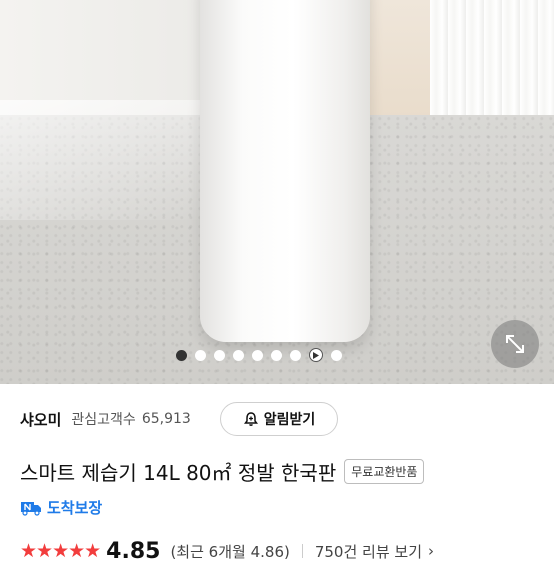  I want to click on product-title-row: 스마트 제습기 14L 80㎡ 정발 한국판 무료교환반품, so click(280, 471).